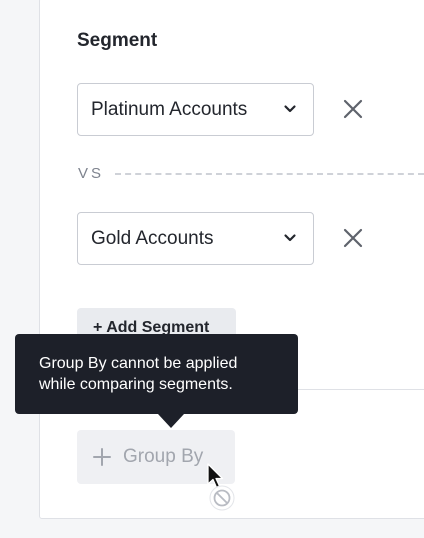 Image resolution: width=424 pixels, height=538 pixels. What do you see at coordinates (138, 363) in the screenshot?
I see `tooltip-line-1: Group By cannot be applied` at bounding box center [138, 363].